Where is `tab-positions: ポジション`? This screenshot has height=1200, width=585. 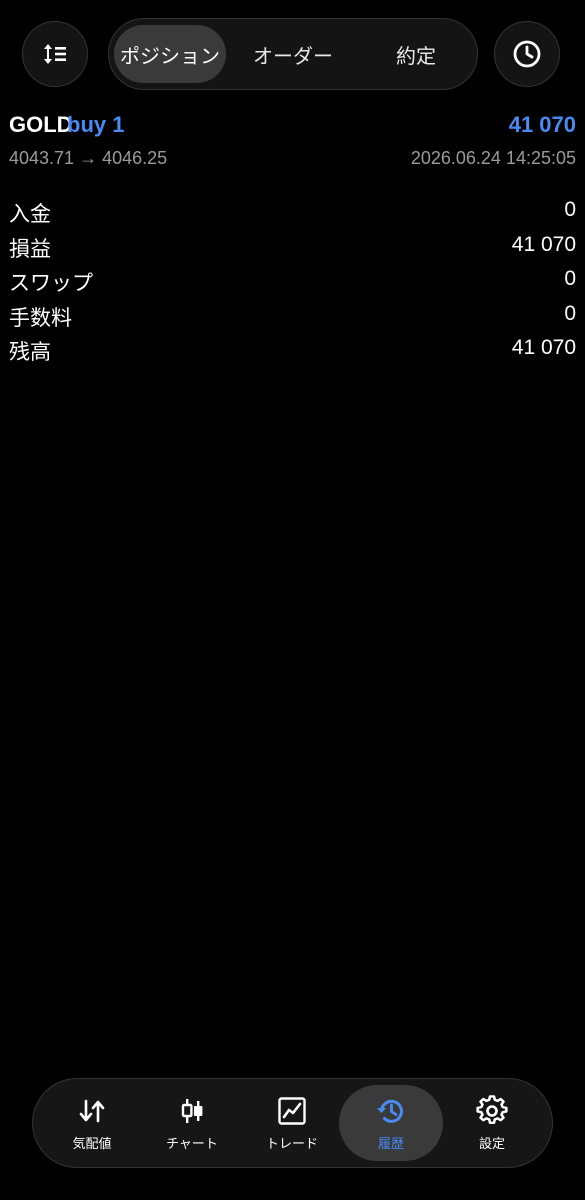
tab-positions: ポジション is located at coordinates (170, 54).